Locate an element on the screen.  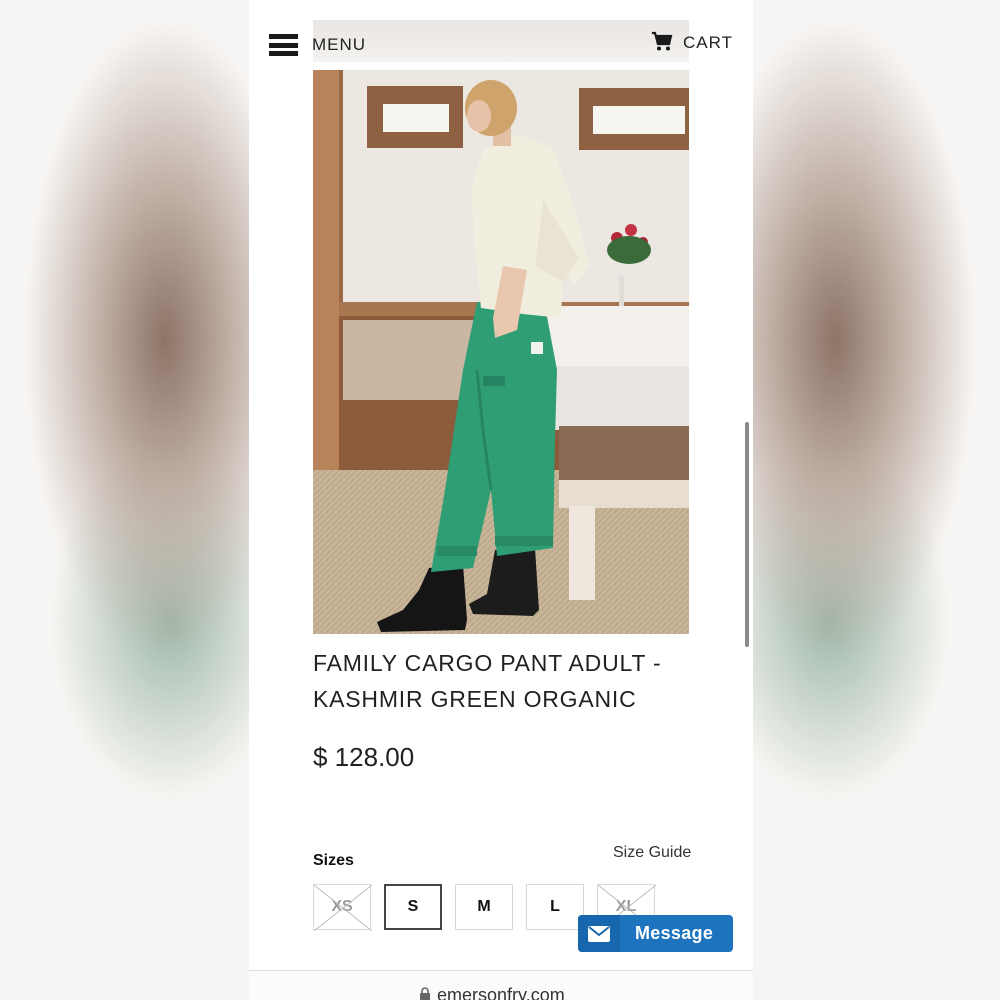
envelope-icon is located at coordinates (599, 933).